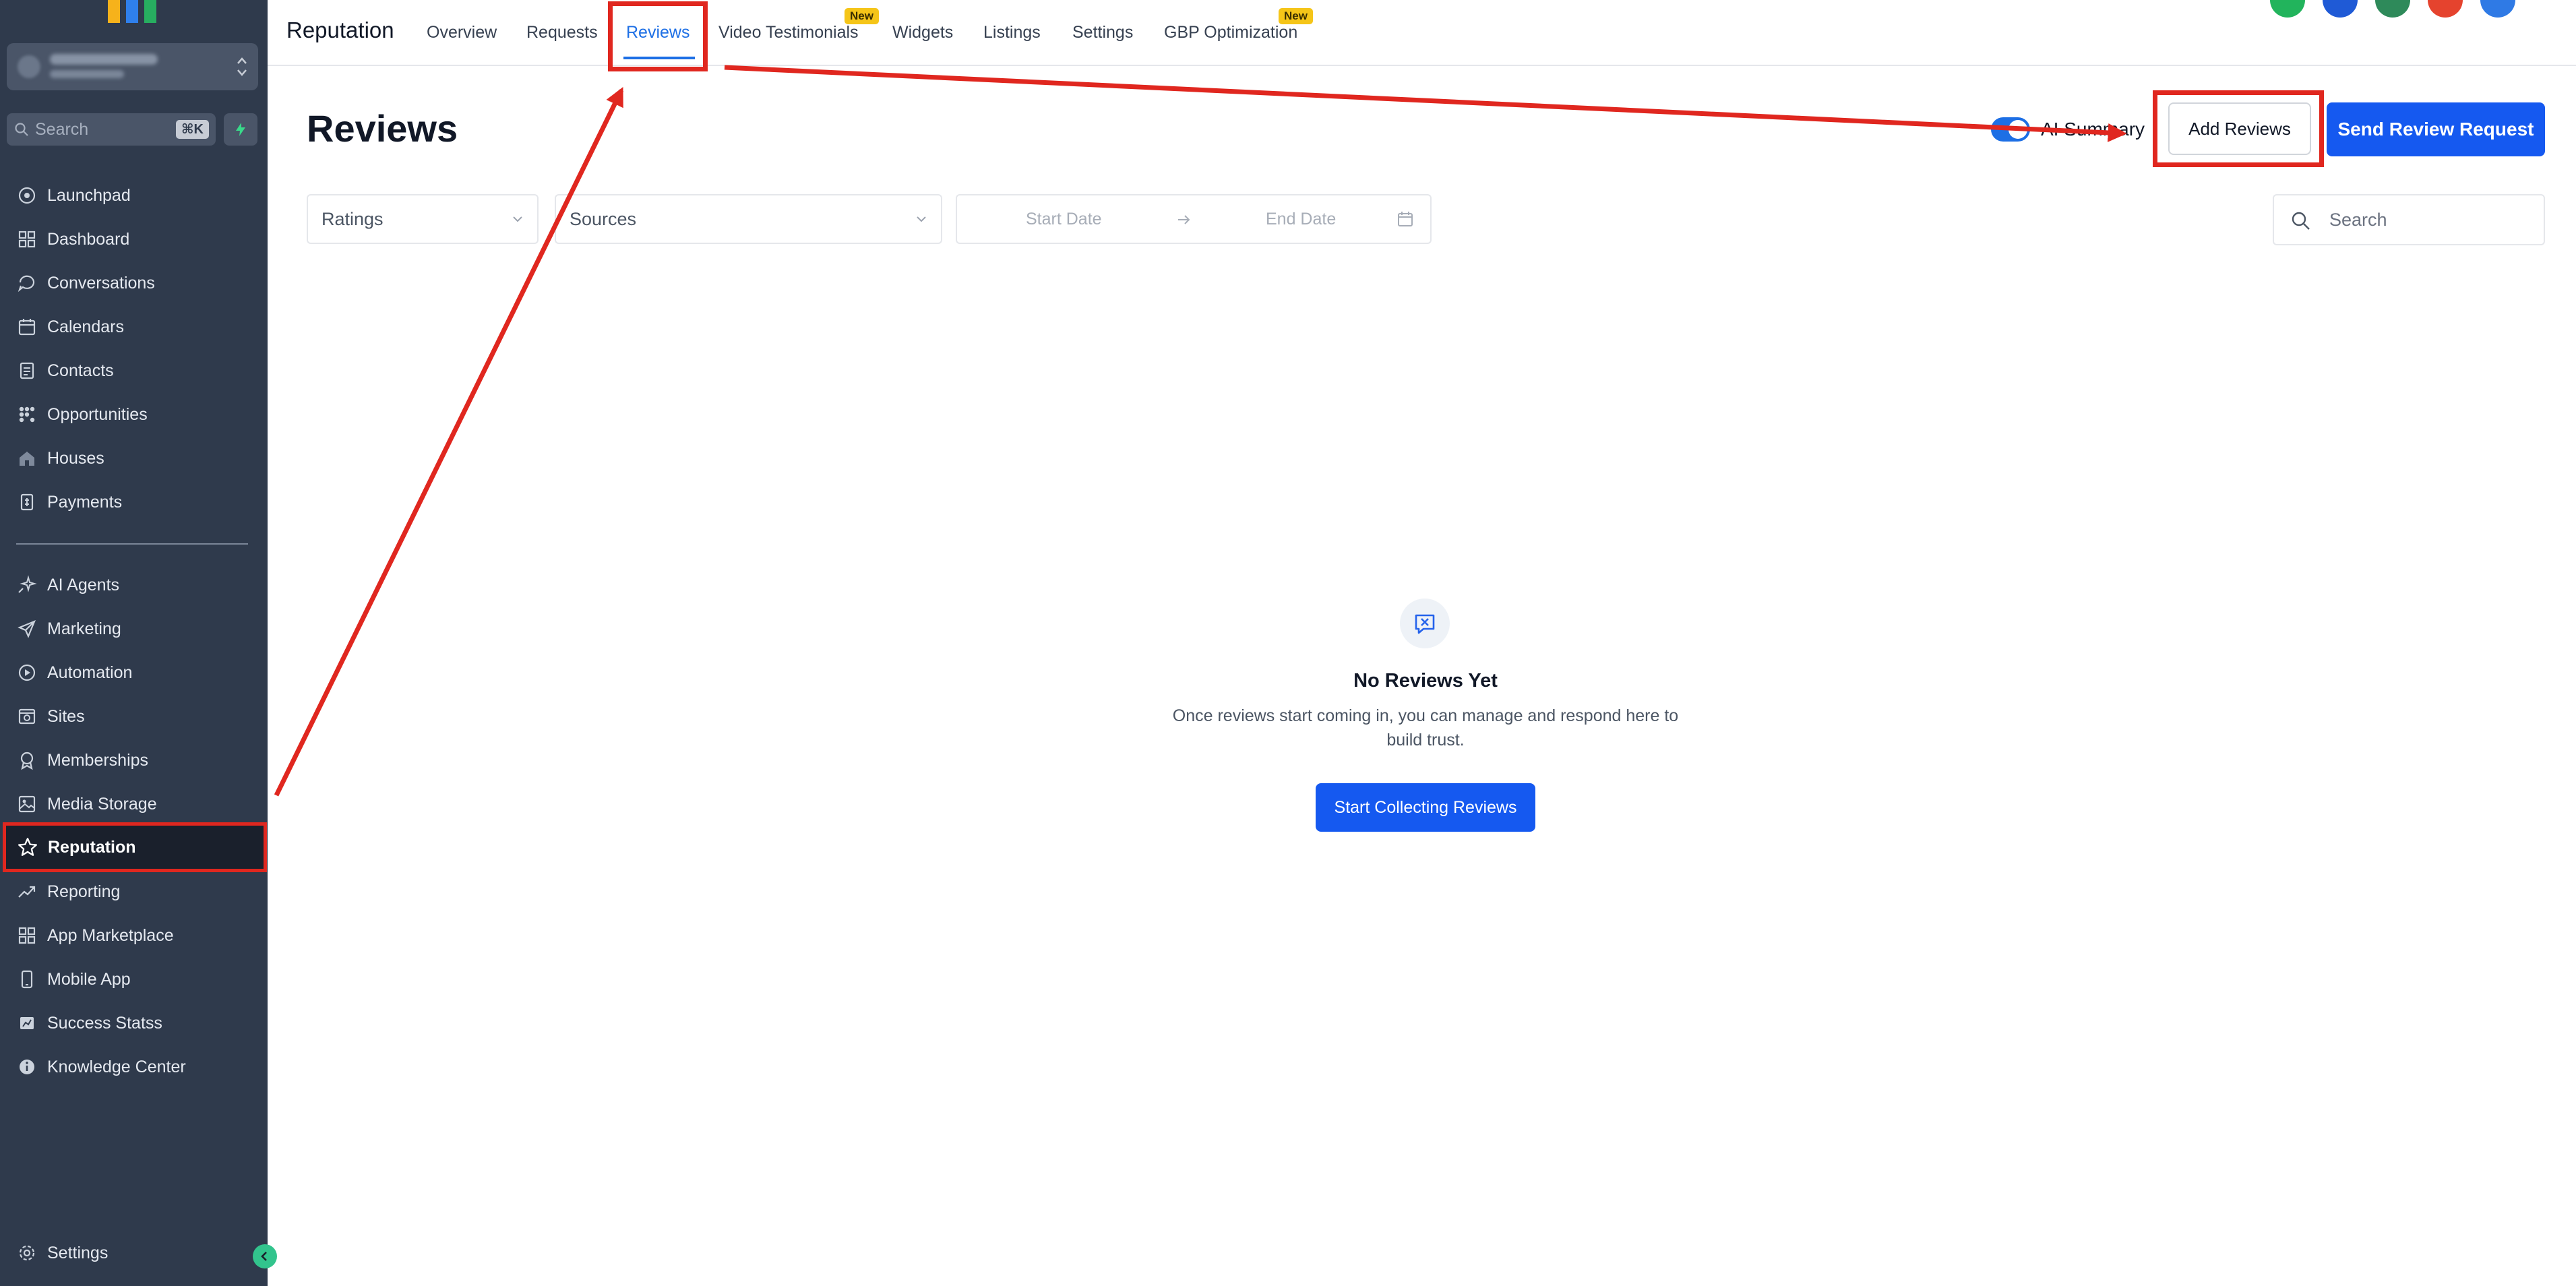 This screenshot has height=1286, width=2576. What do you see at coordinates (98, 414) in the screenshot?
I see `sidebar-item-label: Opportunities` at bounding box center [98, 414].